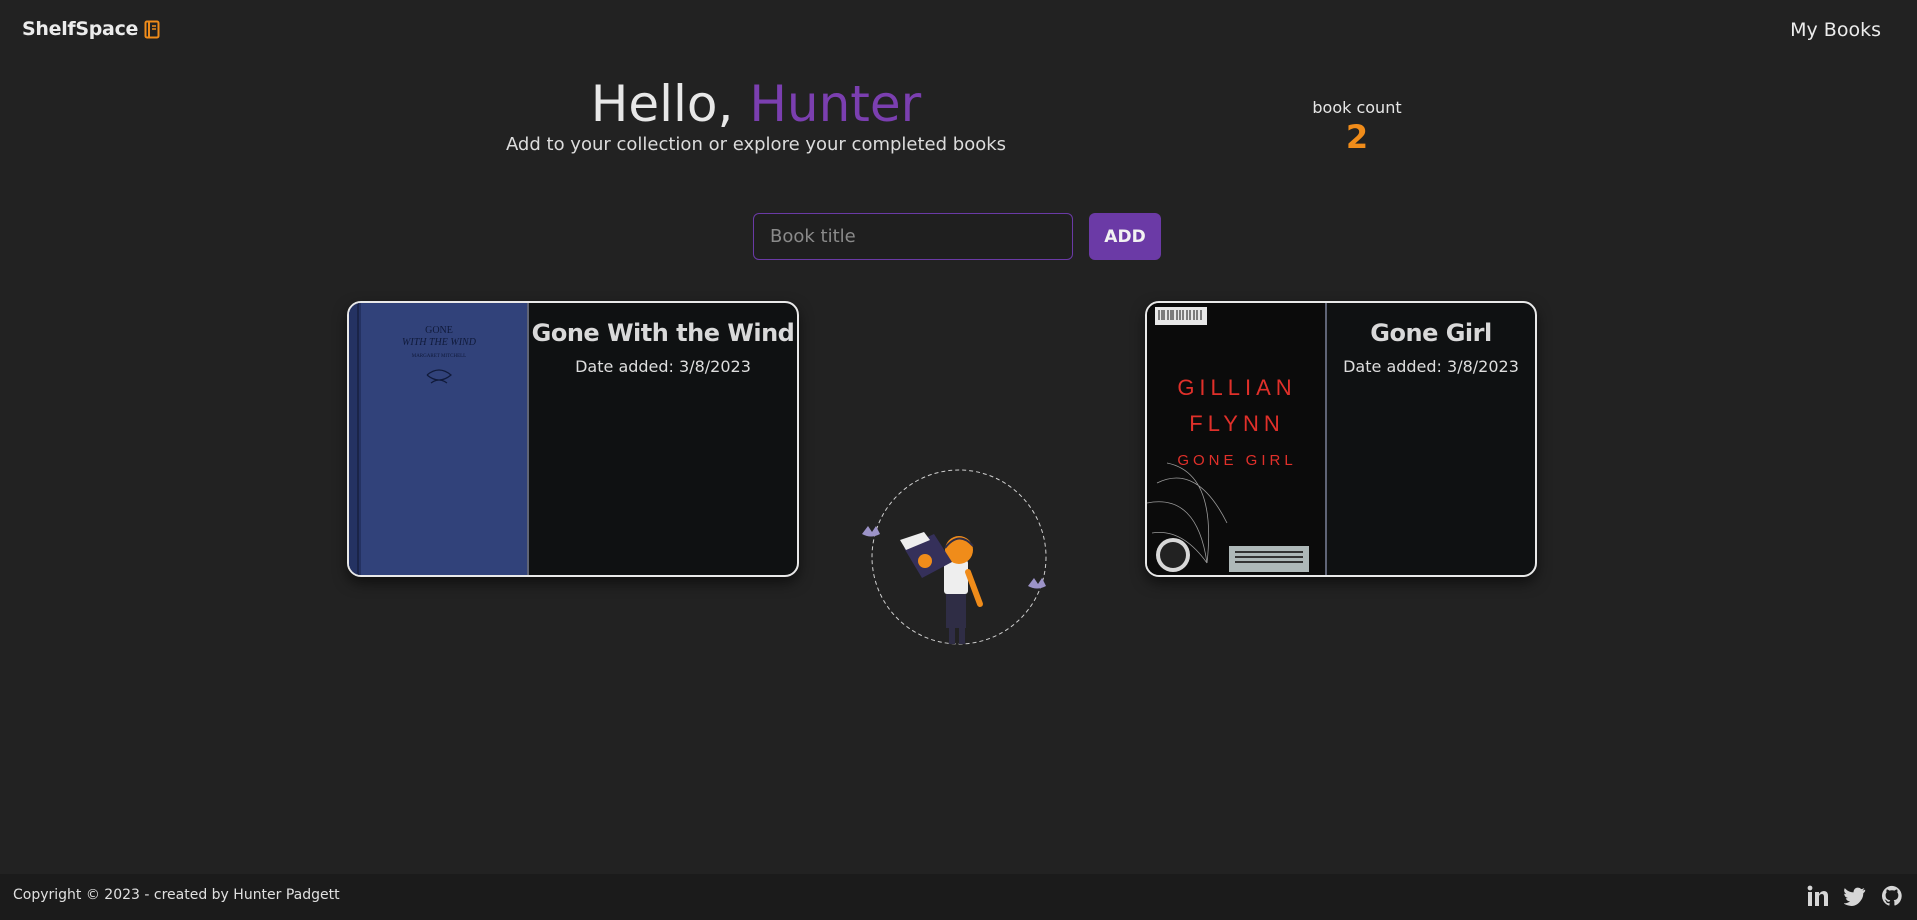 The image size is (1917, 920). I want to click on book-count-label: book count, so click(1357, 107).